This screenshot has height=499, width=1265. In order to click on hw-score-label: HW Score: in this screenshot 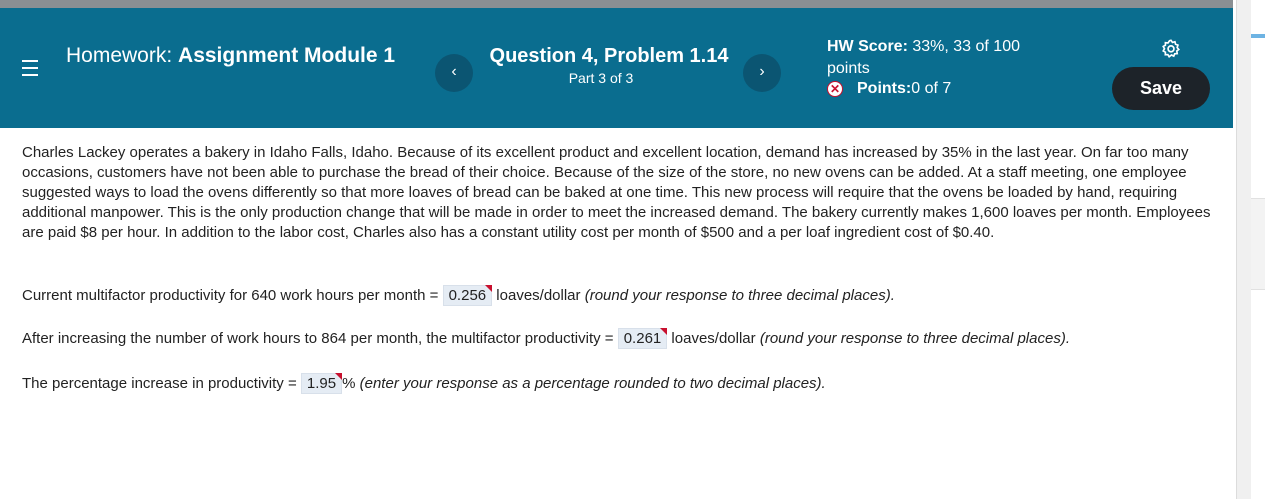, I will do `click(867, 46)`.